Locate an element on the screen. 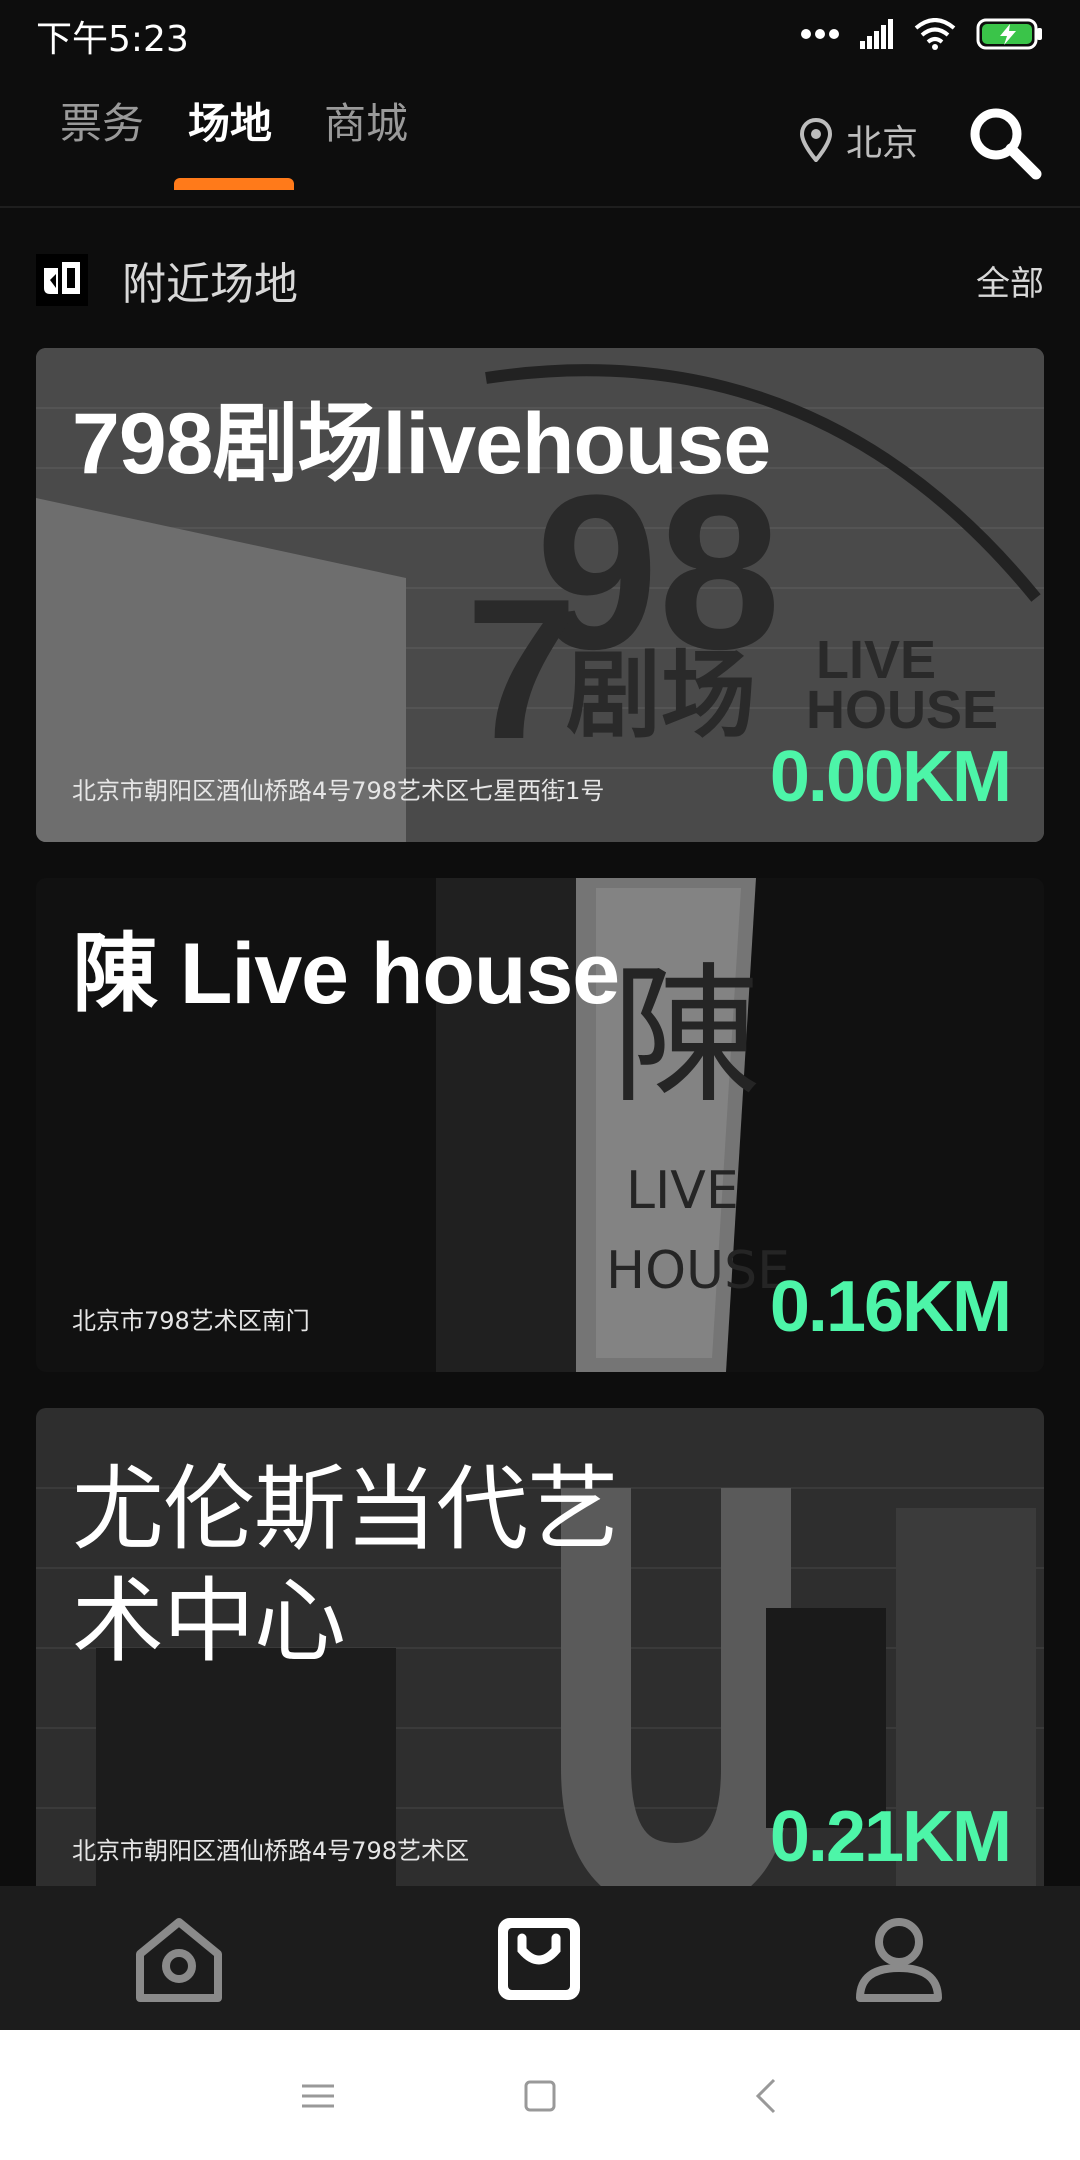  venue-name: 798剧场livehouse is located at coordinates (421, 444).